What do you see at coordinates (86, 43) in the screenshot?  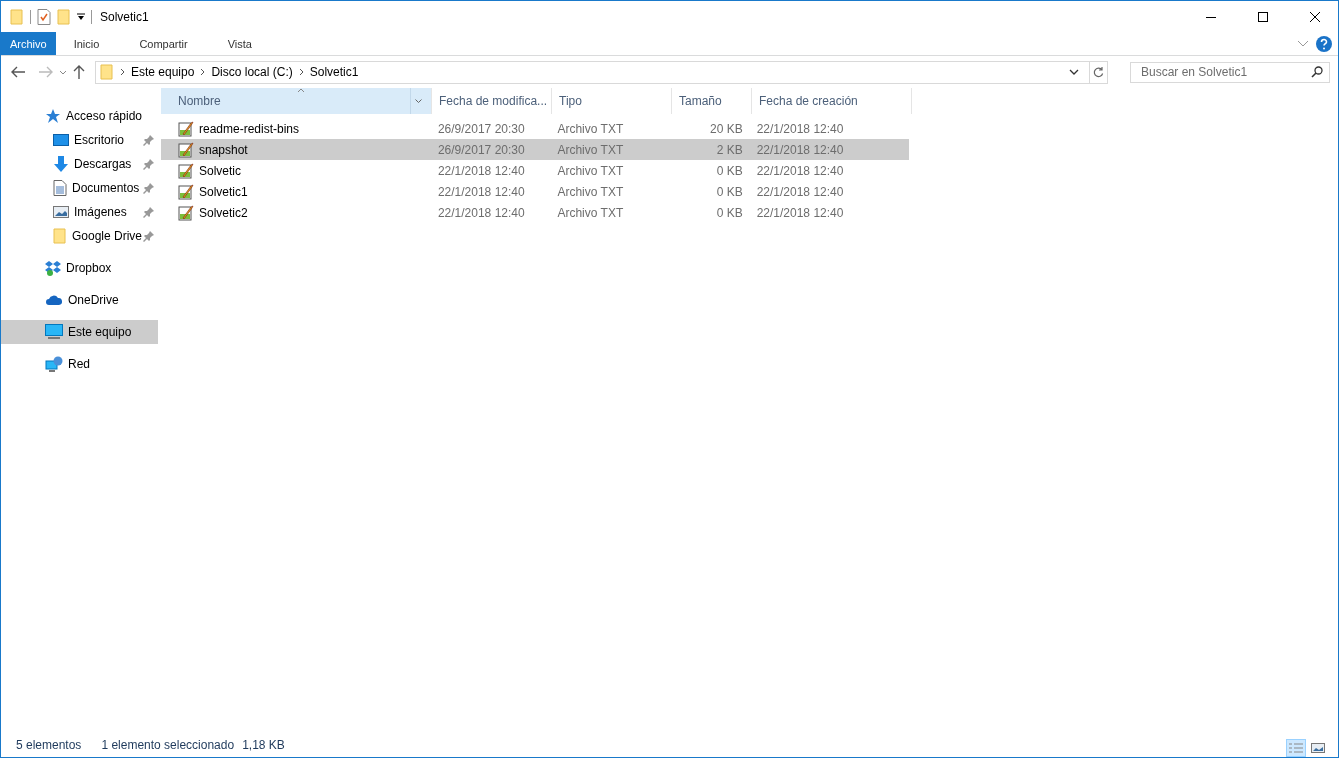 I see `ribbon-tab: Inicio` at bounding box center [86, 43].